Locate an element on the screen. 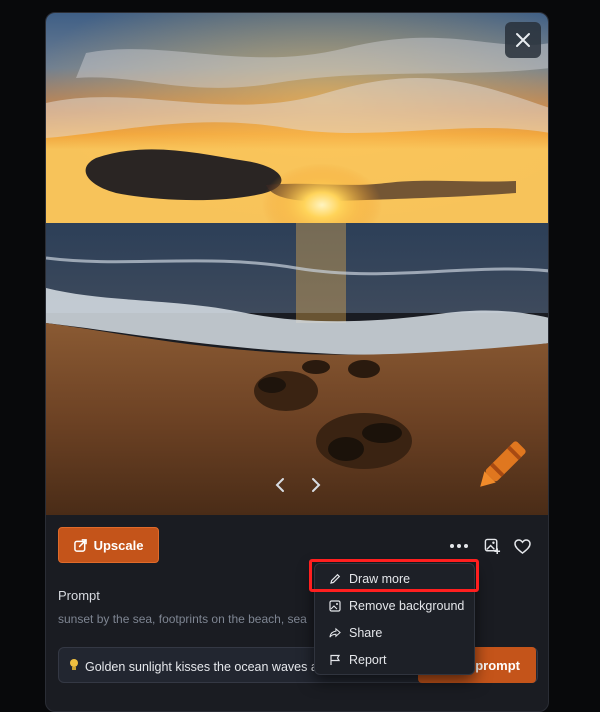  add-to-collection-button is located at coordinates (492, 546).